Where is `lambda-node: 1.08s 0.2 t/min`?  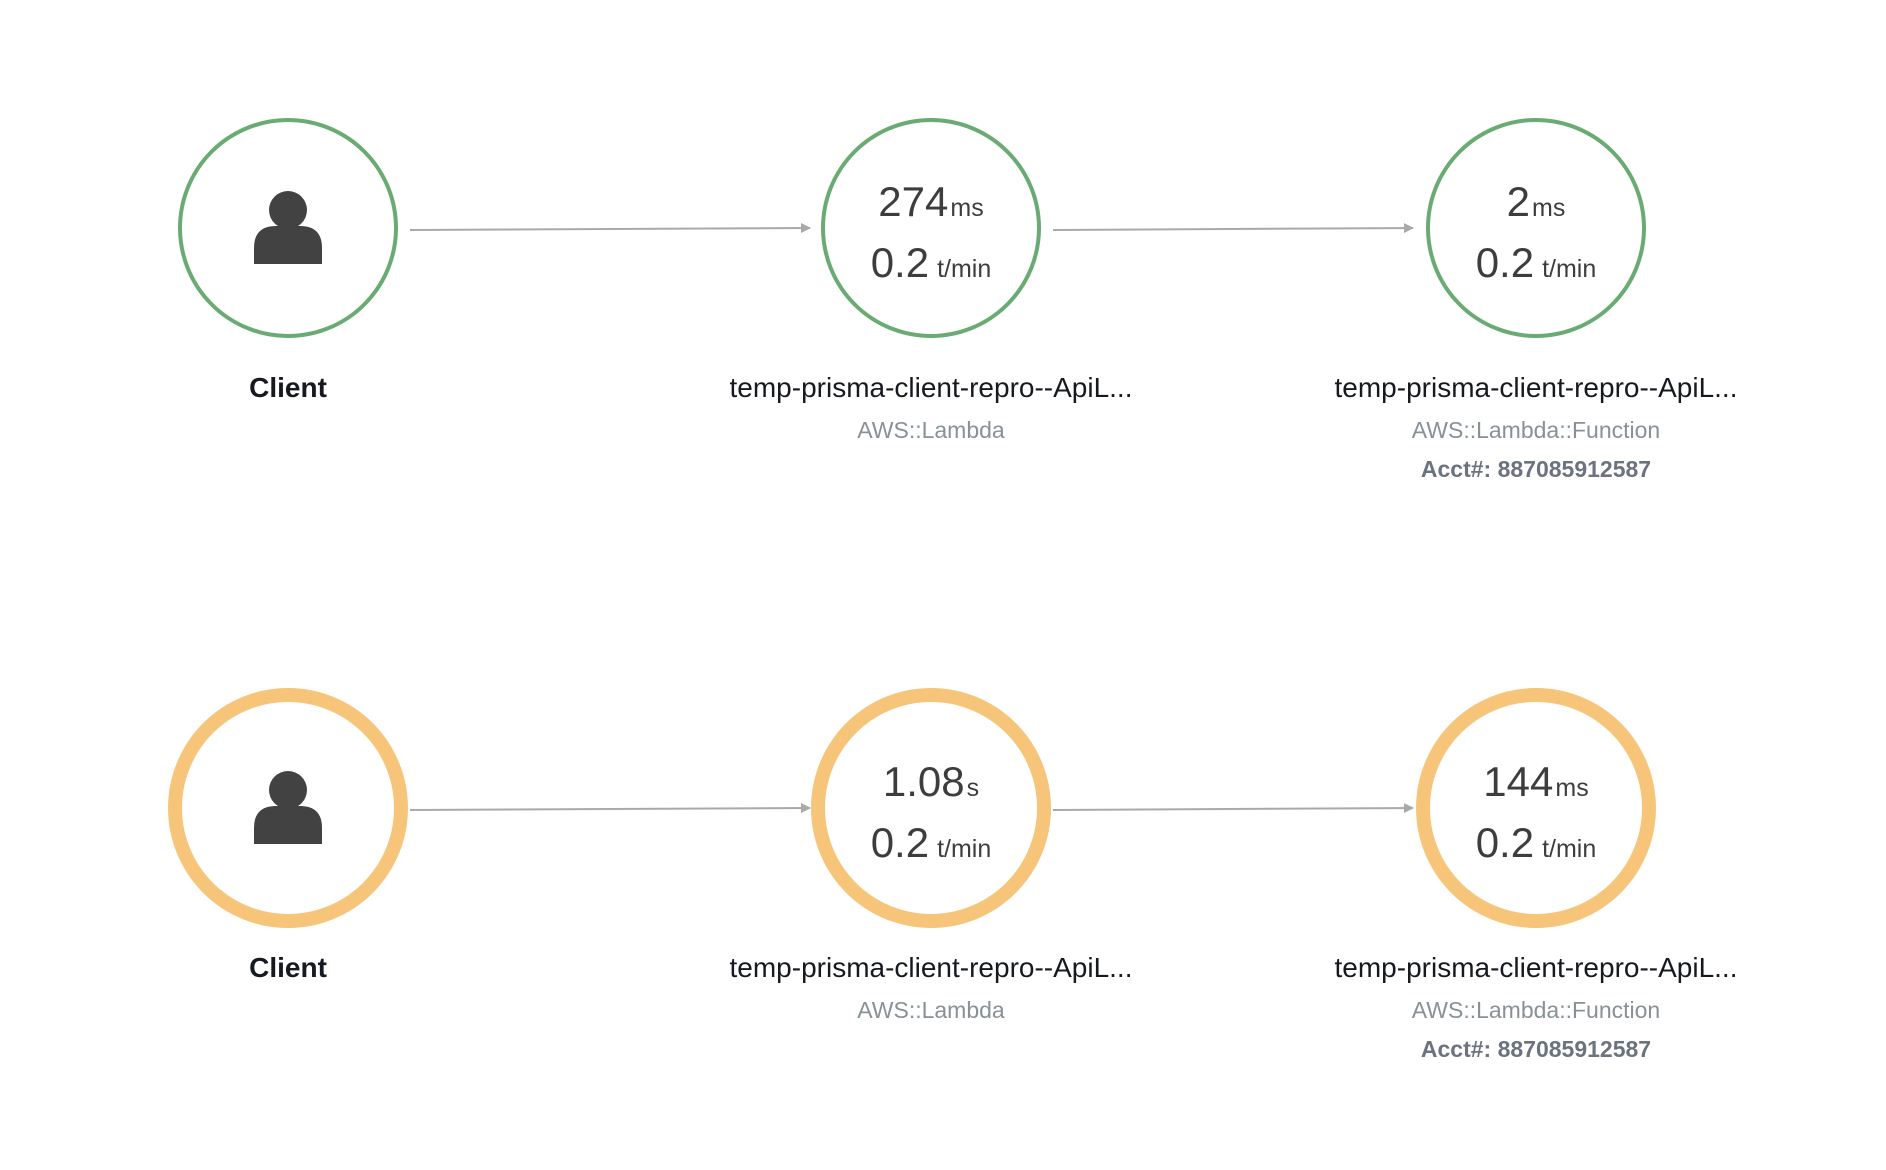
lambda-node: 1.08s 0.2 t/min is located at coordinates (931, 808).